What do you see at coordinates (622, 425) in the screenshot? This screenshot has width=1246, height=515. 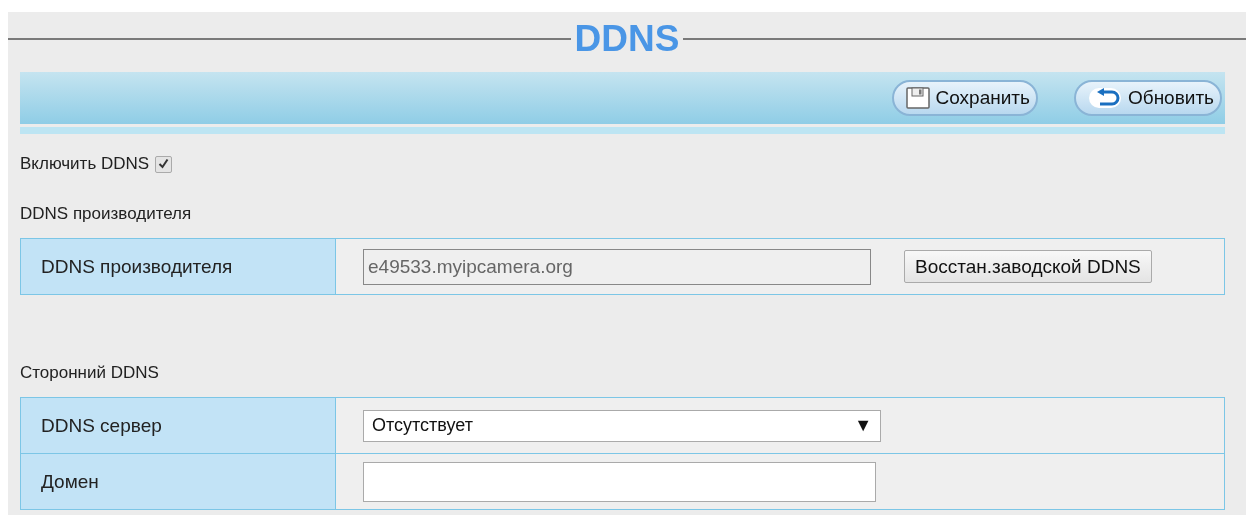 I see `server-dropdown: Отсутствует ▼` at bounding box center [622, 425].